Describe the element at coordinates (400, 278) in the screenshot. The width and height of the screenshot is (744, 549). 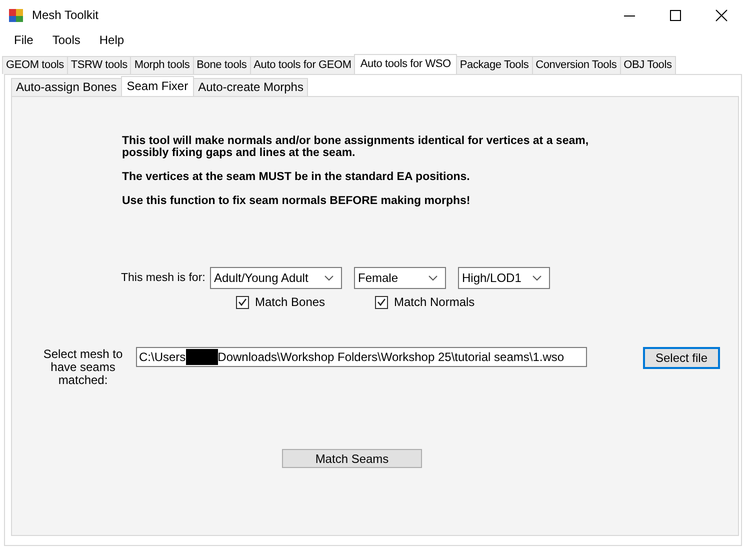
I see `dropdown: Female` at that location.